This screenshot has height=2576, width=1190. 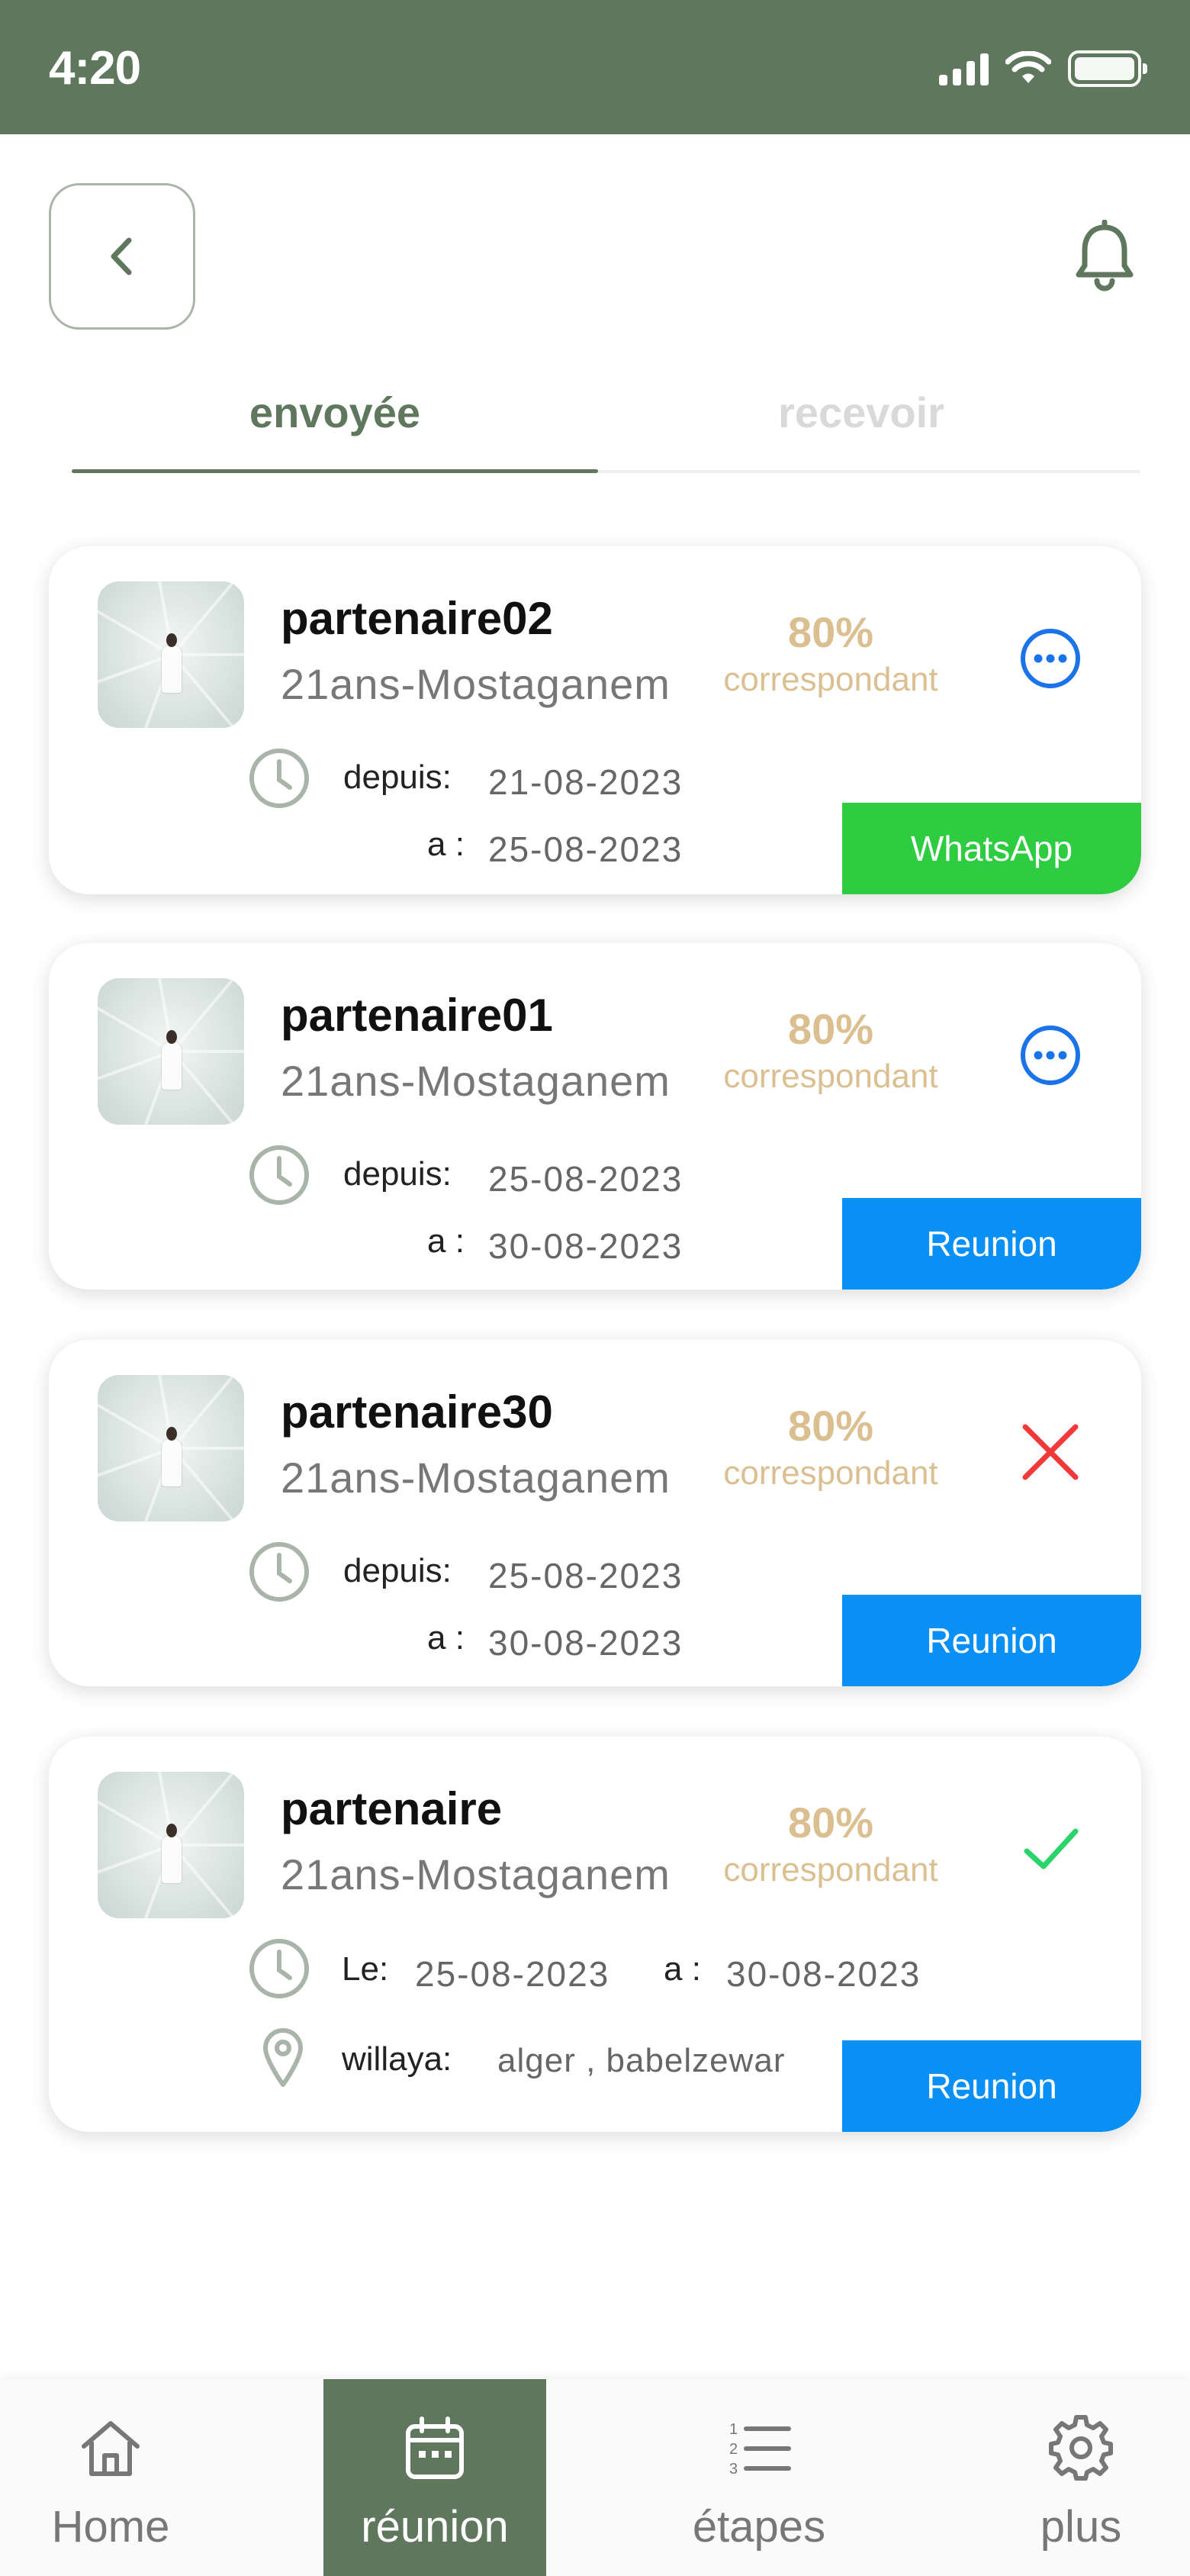 I want to click on back-button, so click(x=122, y=256).